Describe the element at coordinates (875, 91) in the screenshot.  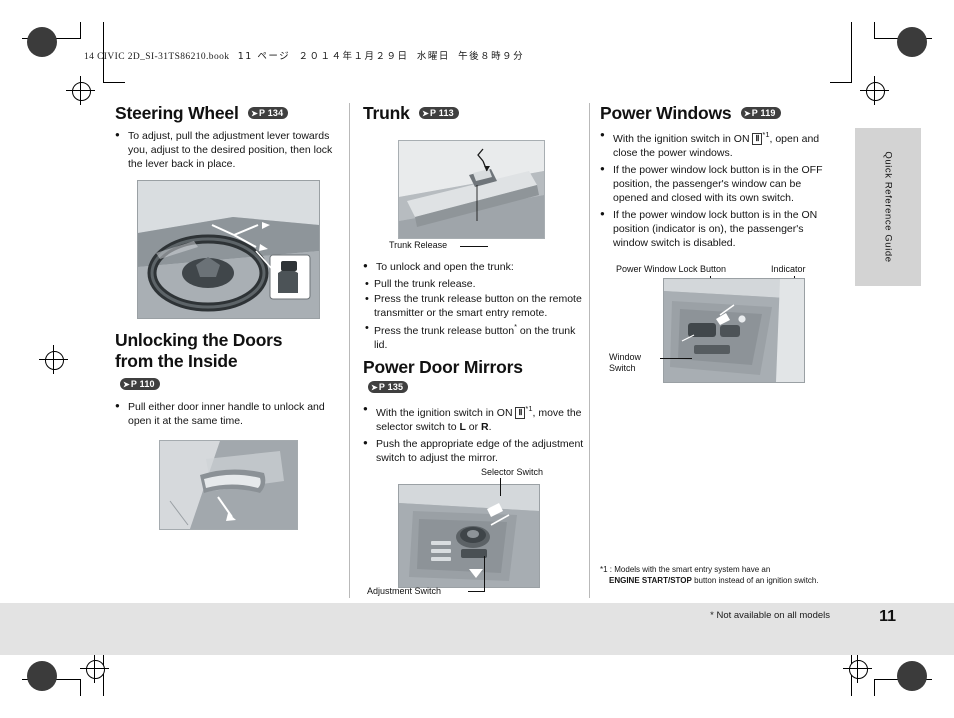
I see `registration-mark-top-right` at that location.